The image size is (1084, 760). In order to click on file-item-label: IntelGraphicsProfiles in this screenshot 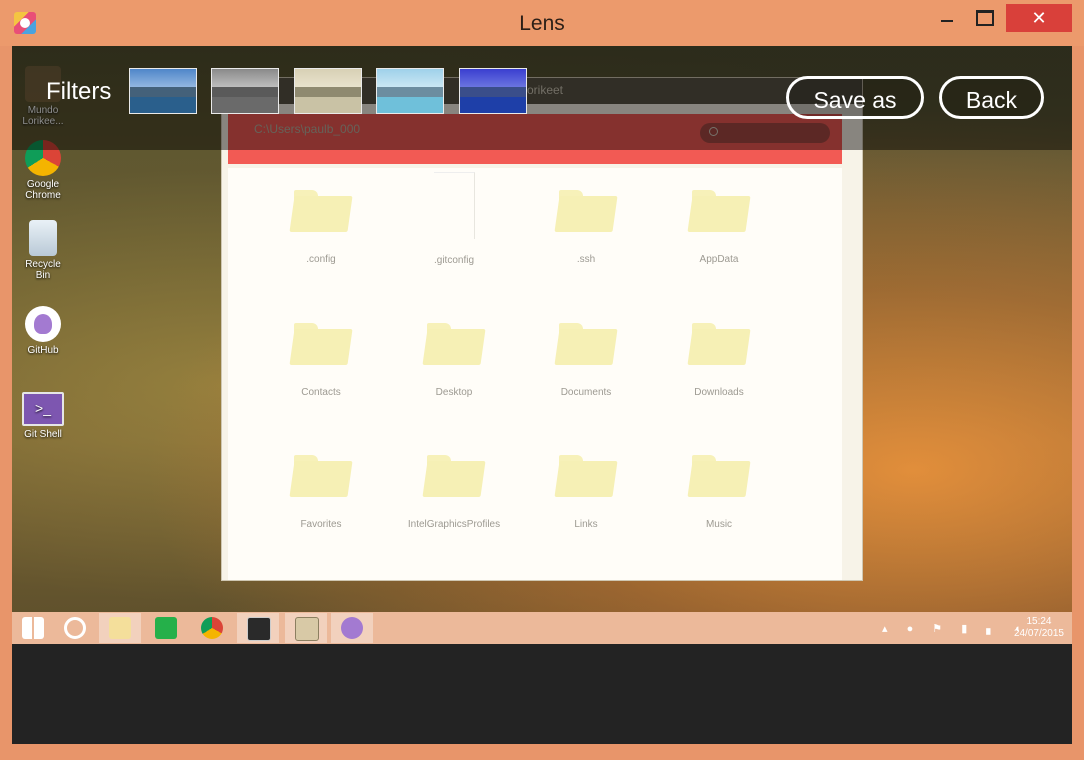, I will do `click(454, 524)`.